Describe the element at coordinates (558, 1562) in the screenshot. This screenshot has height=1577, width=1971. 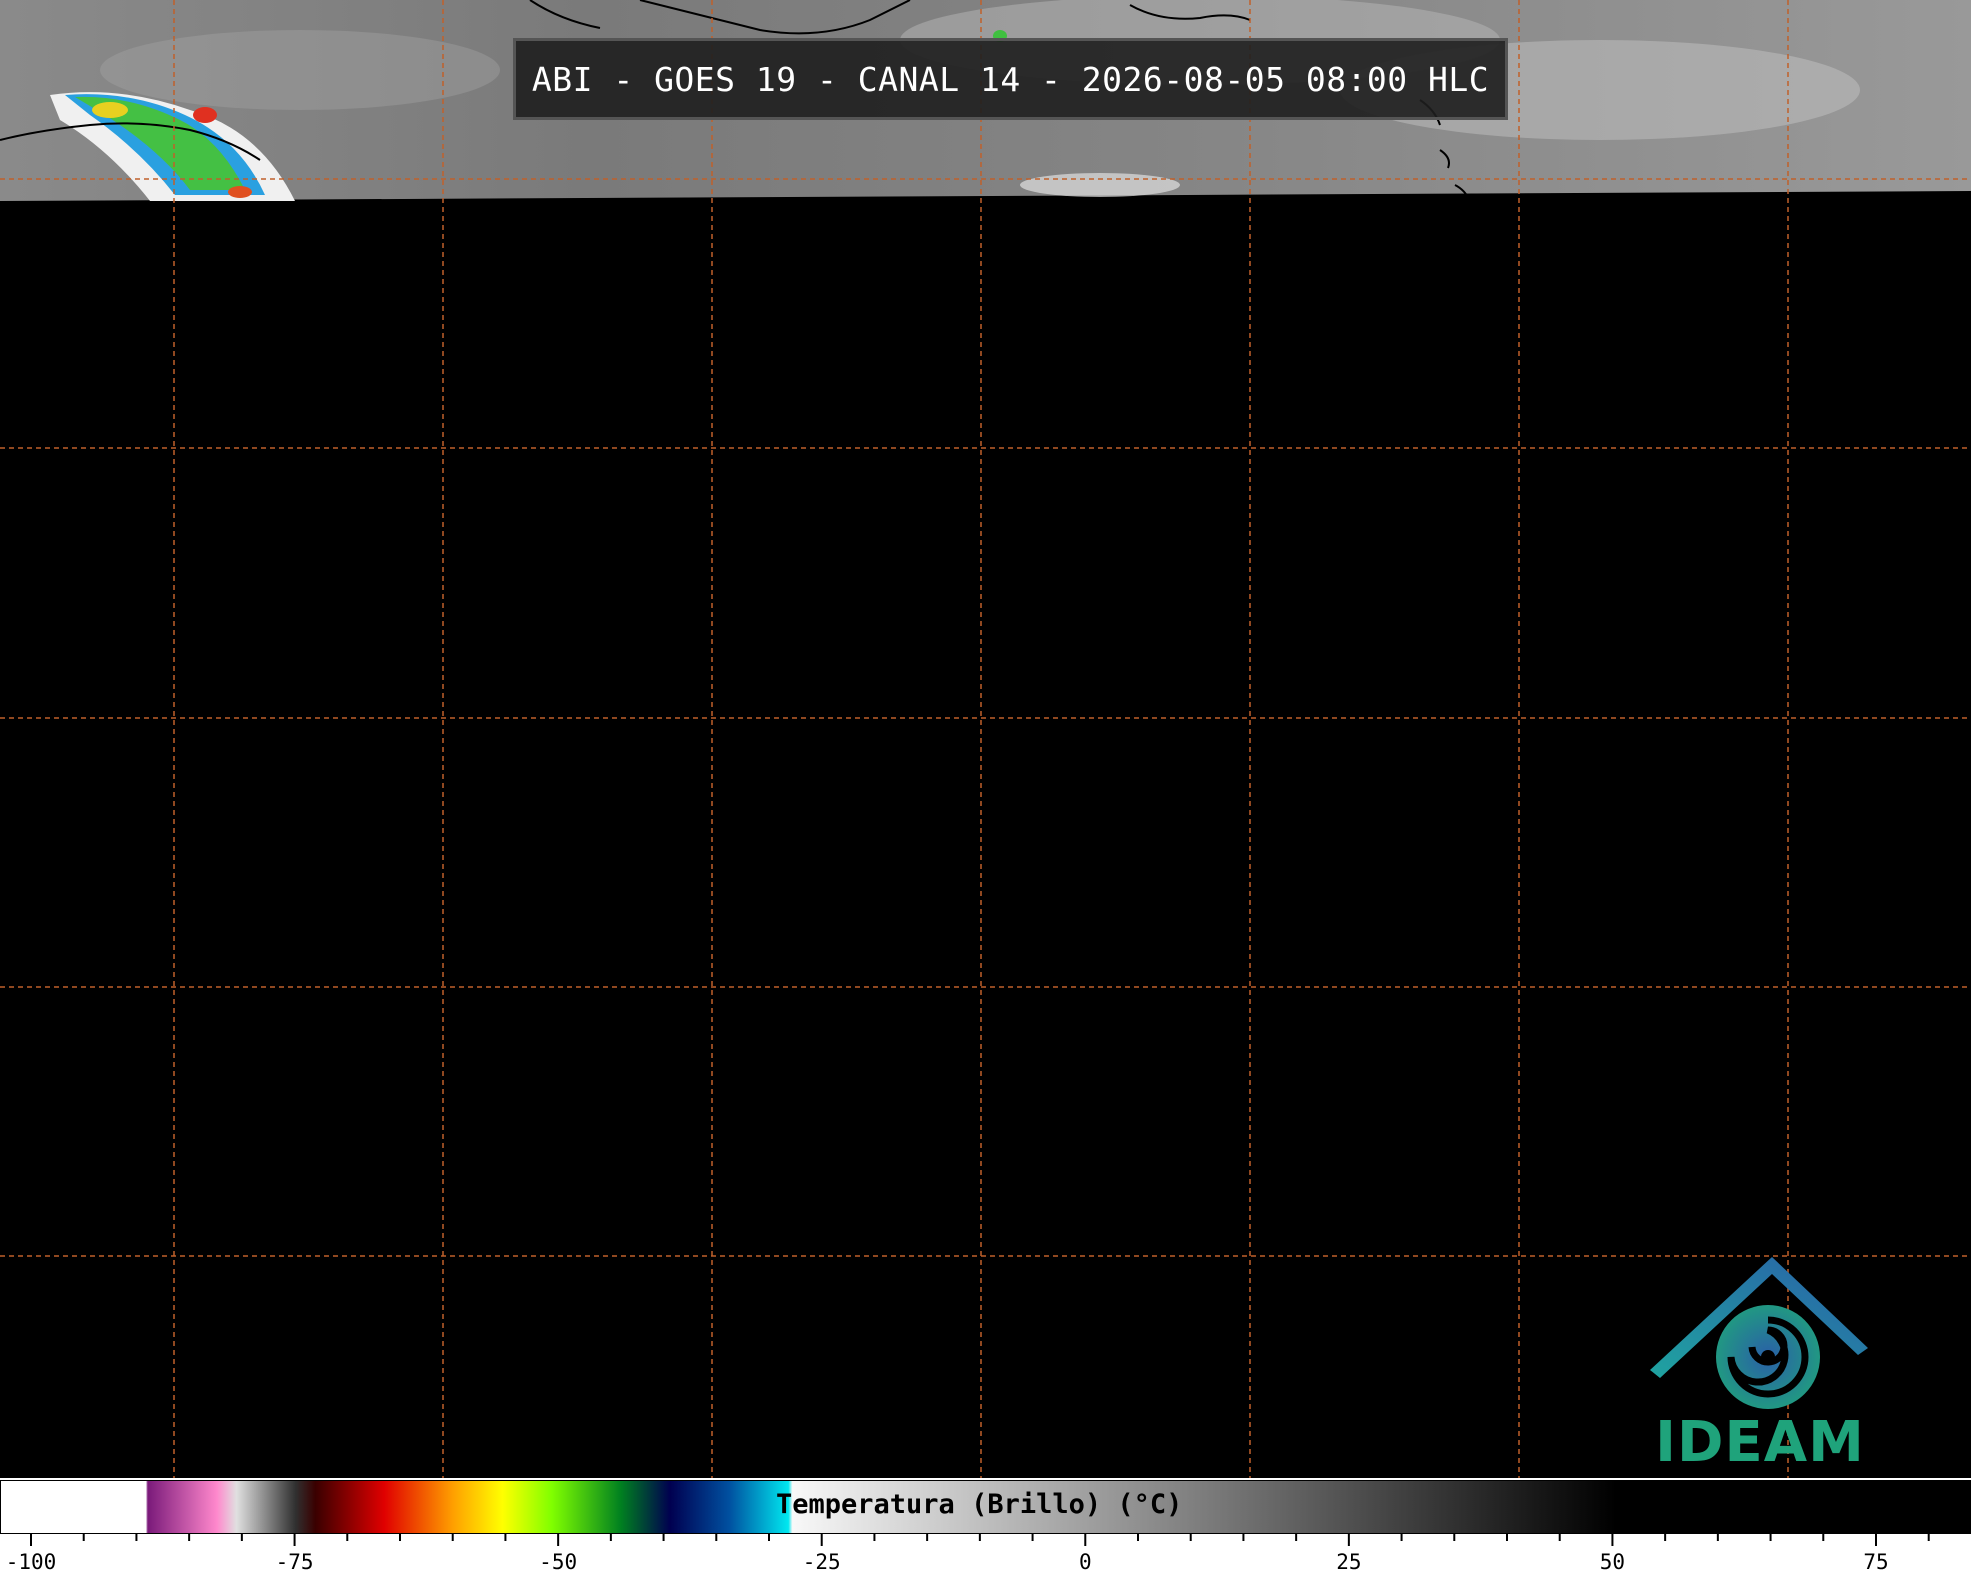
I see `colorbar-tick-label: -50` at that location.